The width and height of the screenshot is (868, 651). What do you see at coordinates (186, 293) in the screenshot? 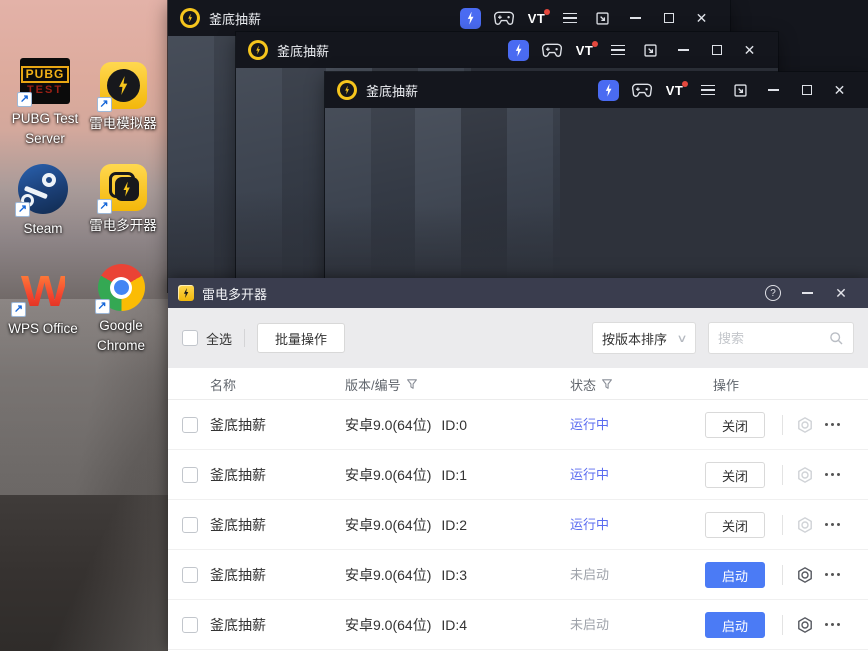
I see `app-icon` at bounding box center [186, 293].